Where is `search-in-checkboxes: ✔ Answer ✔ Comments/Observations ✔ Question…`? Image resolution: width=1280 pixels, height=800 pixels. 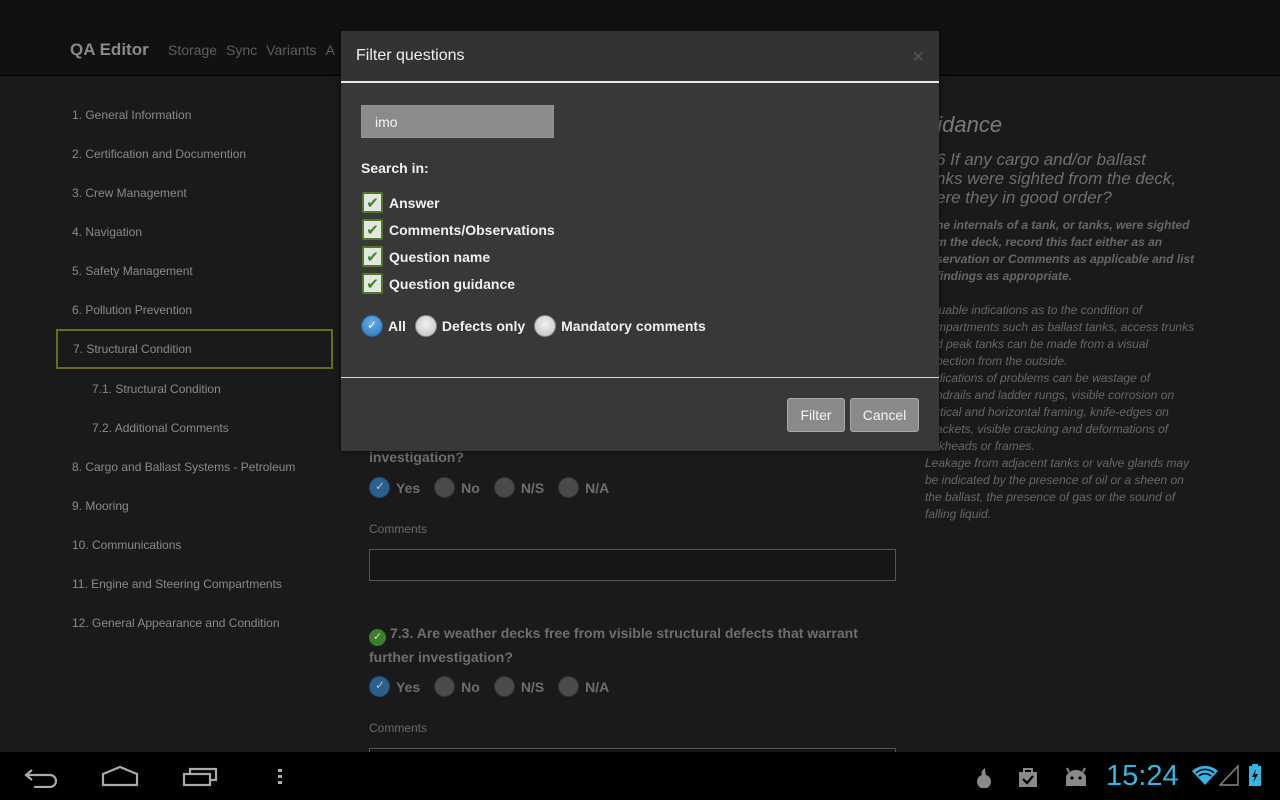
search-in-checkboxes: ✔ Answer ✔ Comments/Observations ✔ Question… is located at coordinates (458, 243).